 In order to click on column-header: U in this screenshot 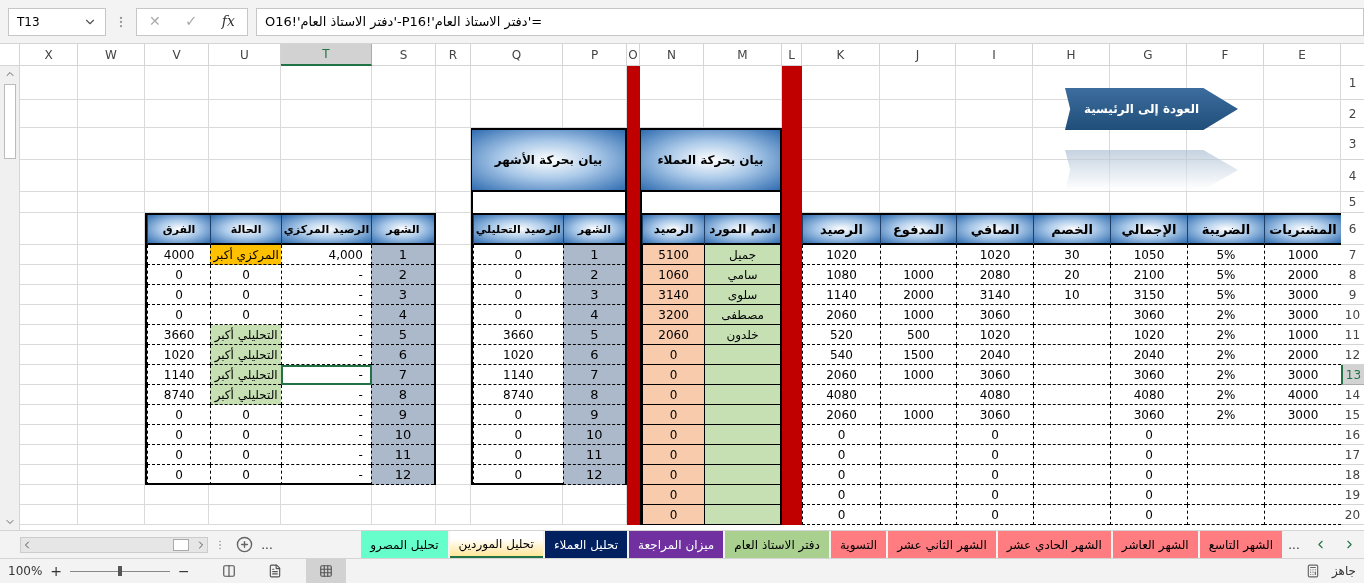, I will do `click(245, 55)`.